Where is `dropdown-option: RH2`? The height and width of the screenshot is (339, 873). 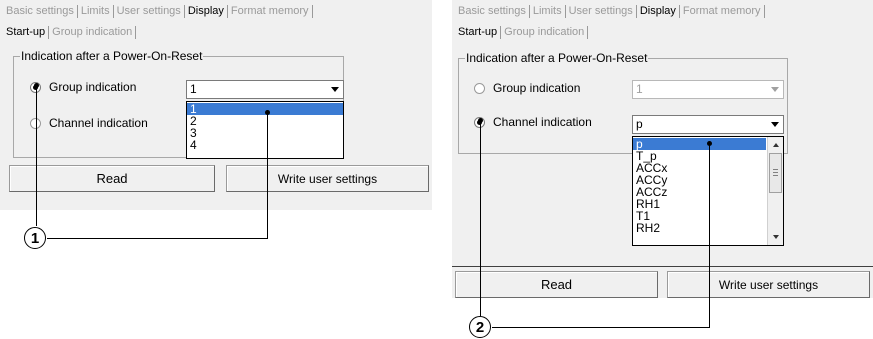 dropdown-option: RH2 is located at coordinates (699, 228).